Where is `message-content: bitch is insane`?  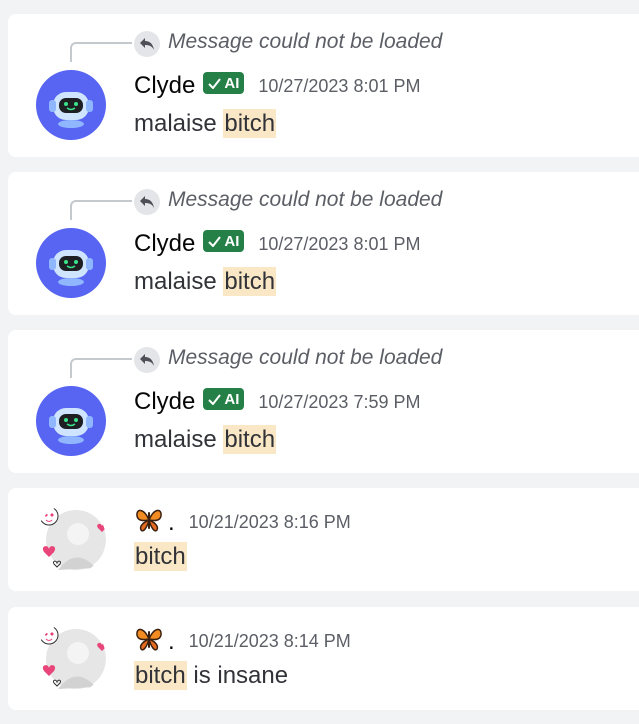 message-content: bitch is insane is located at coordinates (211, 675).